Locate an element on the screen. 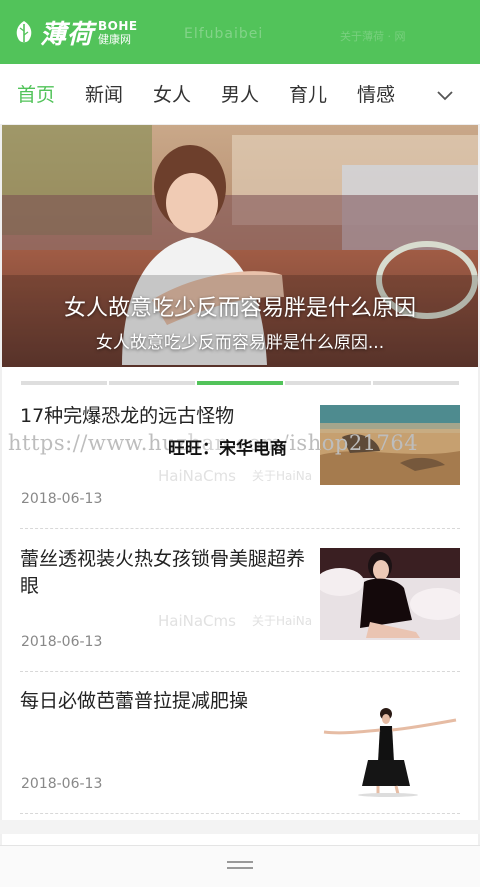 The height and width of the screenshot is (887, 480). header-watermark-secondary: 关于薄荷 · 网 is located at coordinates (373, 36).